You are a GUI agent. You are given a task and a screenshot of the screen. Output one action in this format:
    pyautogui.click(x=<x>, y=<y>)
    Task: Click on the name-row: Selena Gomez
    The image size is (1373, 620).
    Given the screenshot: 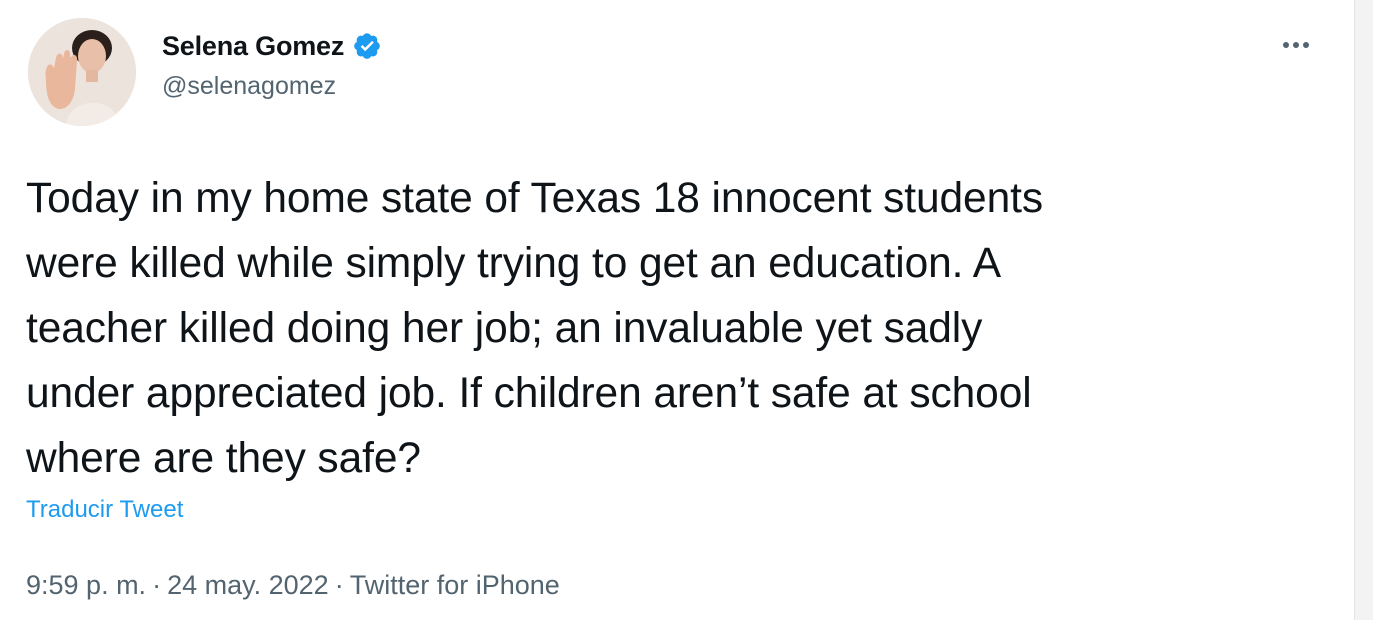 What is the action you would take?
    pyautogui.click(x=272, y=46)
    